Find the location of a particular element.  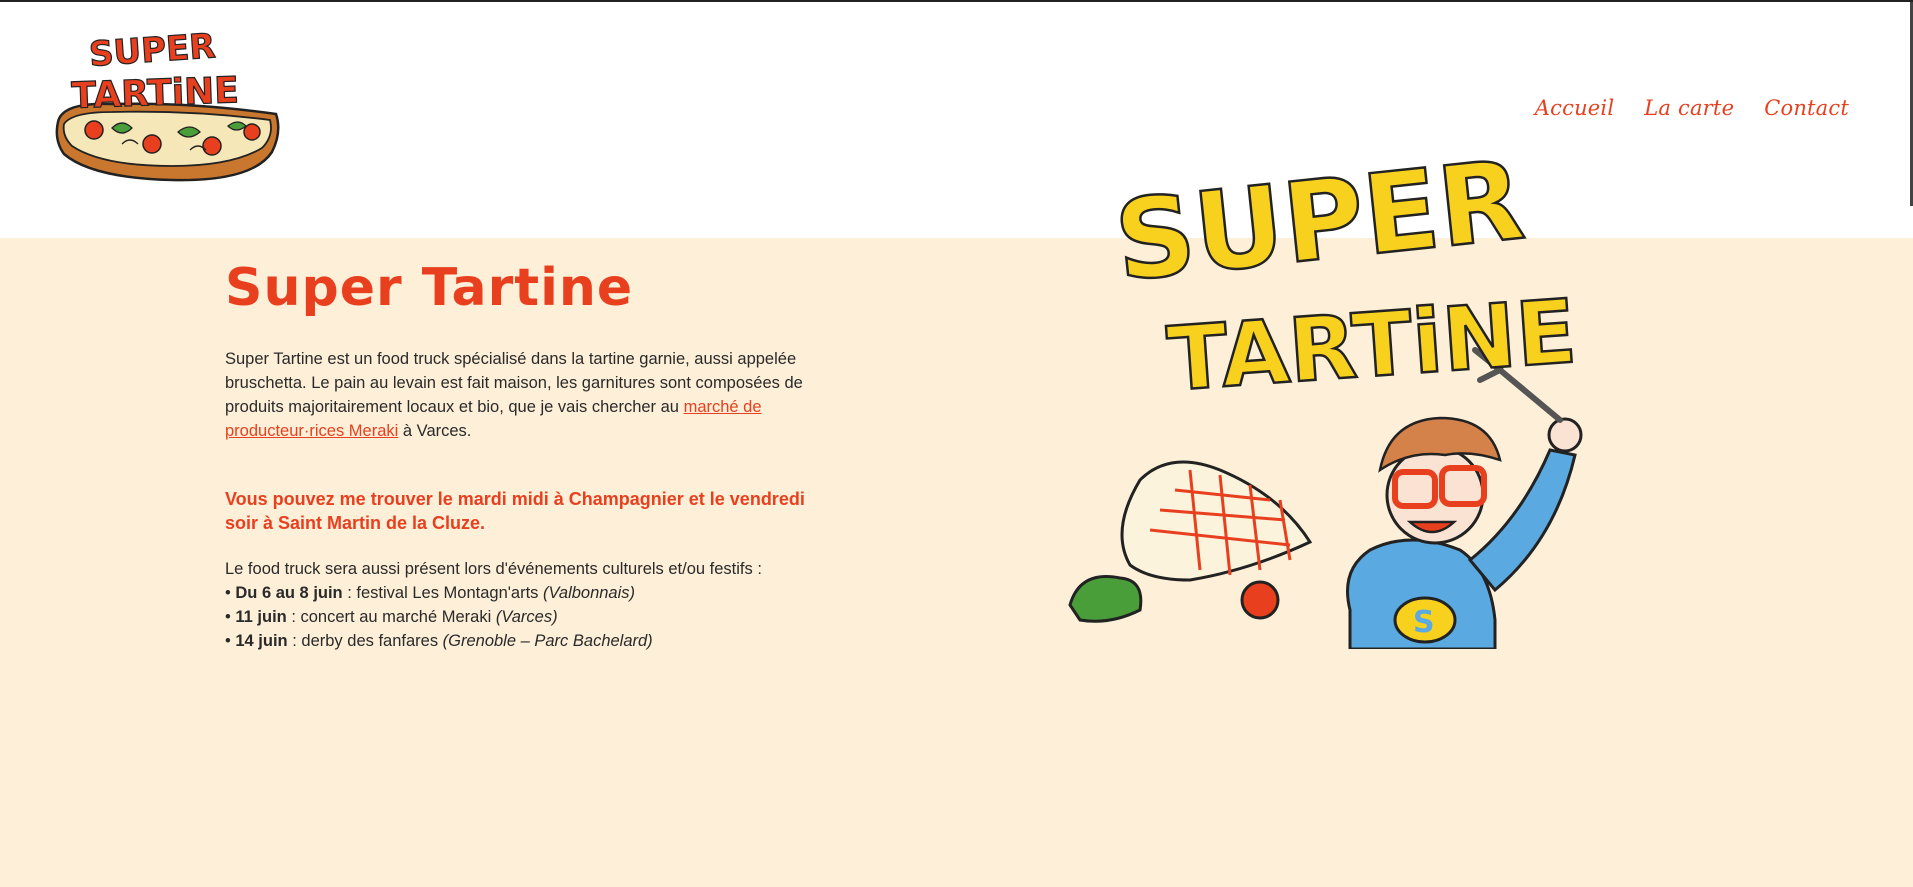

main-nav: Accueil La carte Contact is located at coordinates (1692, 108).